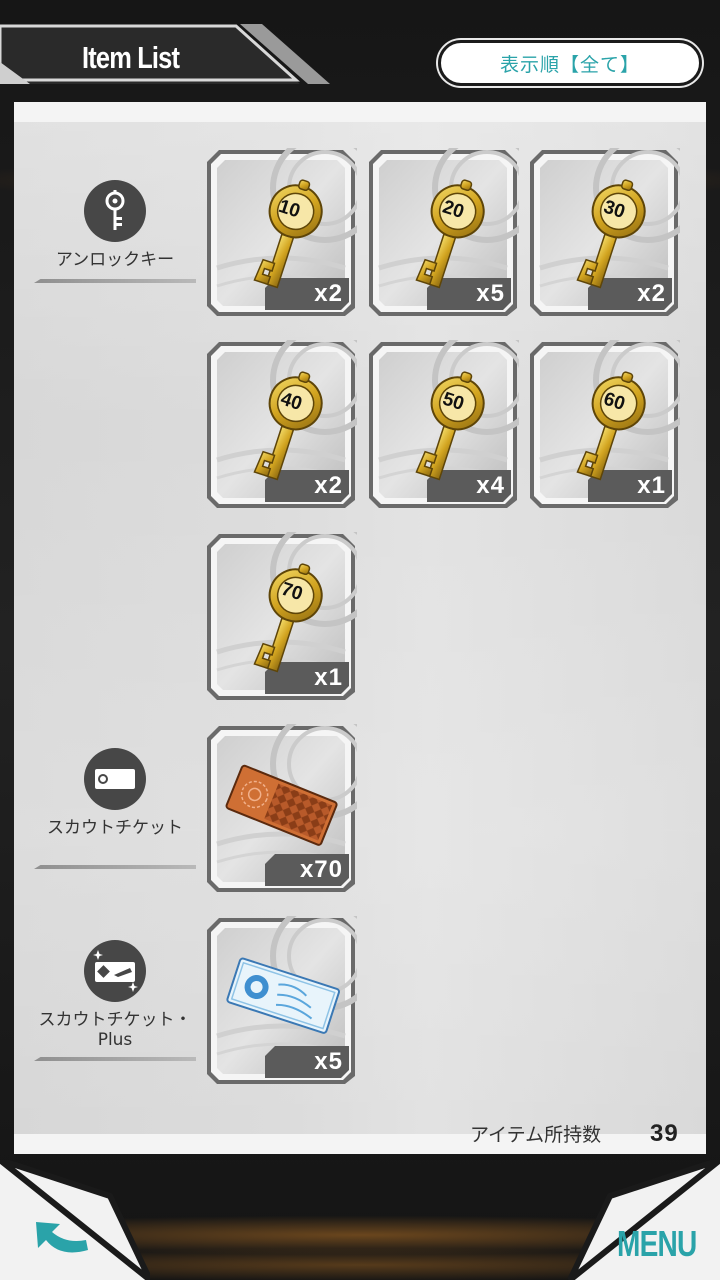 This screenshot has height=1280, width=720. I want to click on back-button, so click(75, 1220).